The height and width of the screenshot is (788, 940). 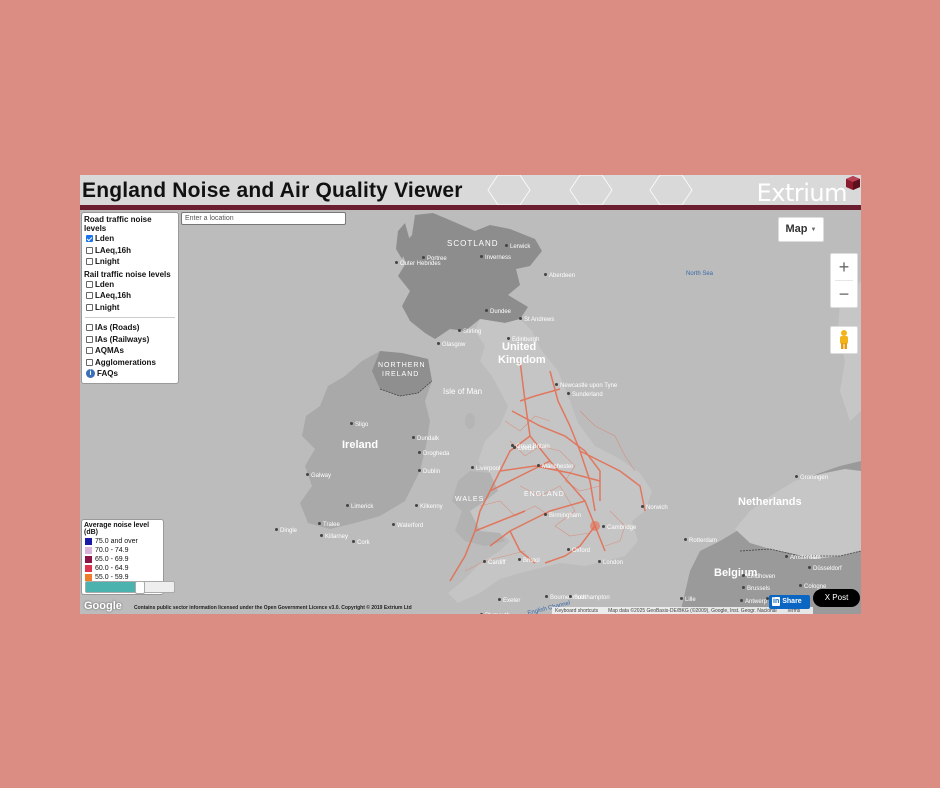 What do you see at coordinates (89, 239) in the screenshot?
I see `road-lden-checkbox` at bounding box center [89, 239].